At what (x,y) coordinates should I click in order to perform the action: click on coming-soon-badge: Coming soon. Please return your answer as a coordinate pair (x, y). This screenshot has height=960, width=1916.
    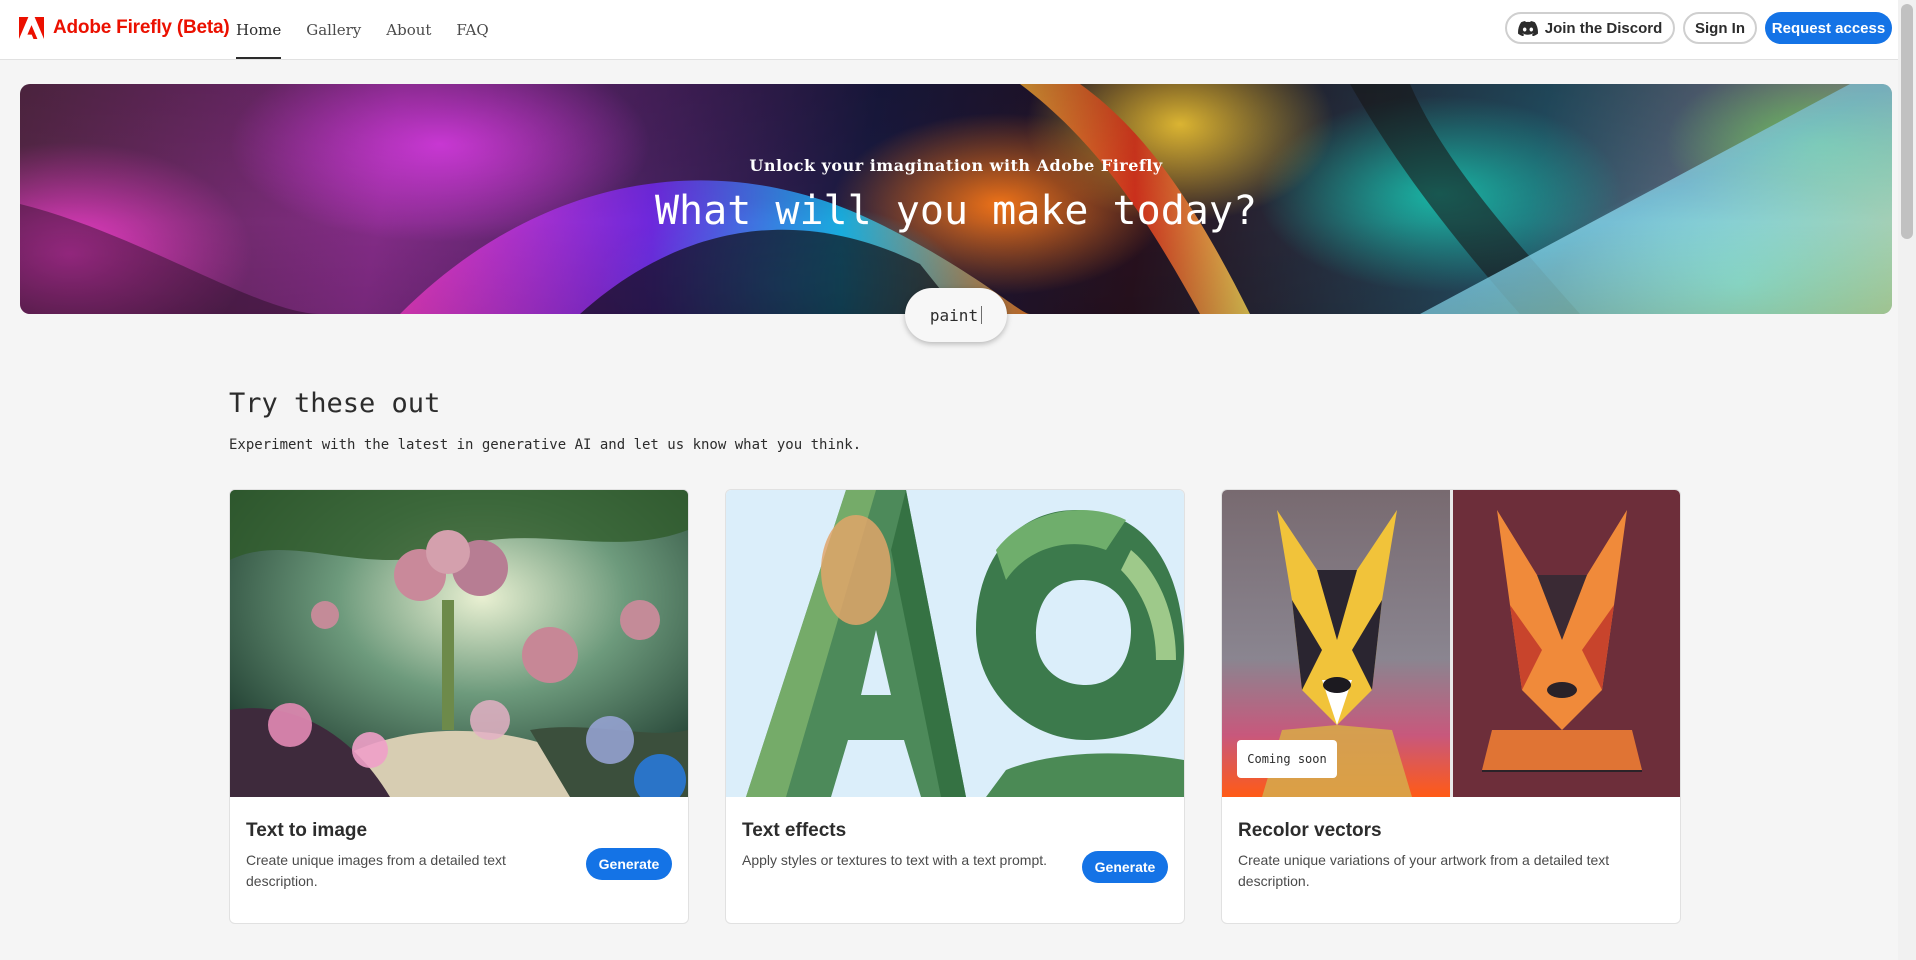
    Looking at the image, I should click on (1287, 759).